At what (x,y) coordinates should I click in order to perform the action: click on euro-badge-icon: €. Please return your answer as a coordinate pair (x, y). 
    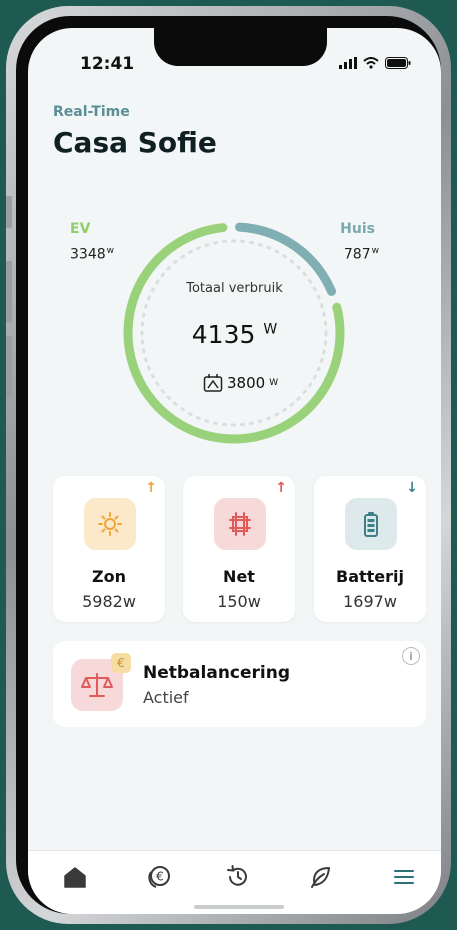
    Looking at the image, I should click on (121, 663).